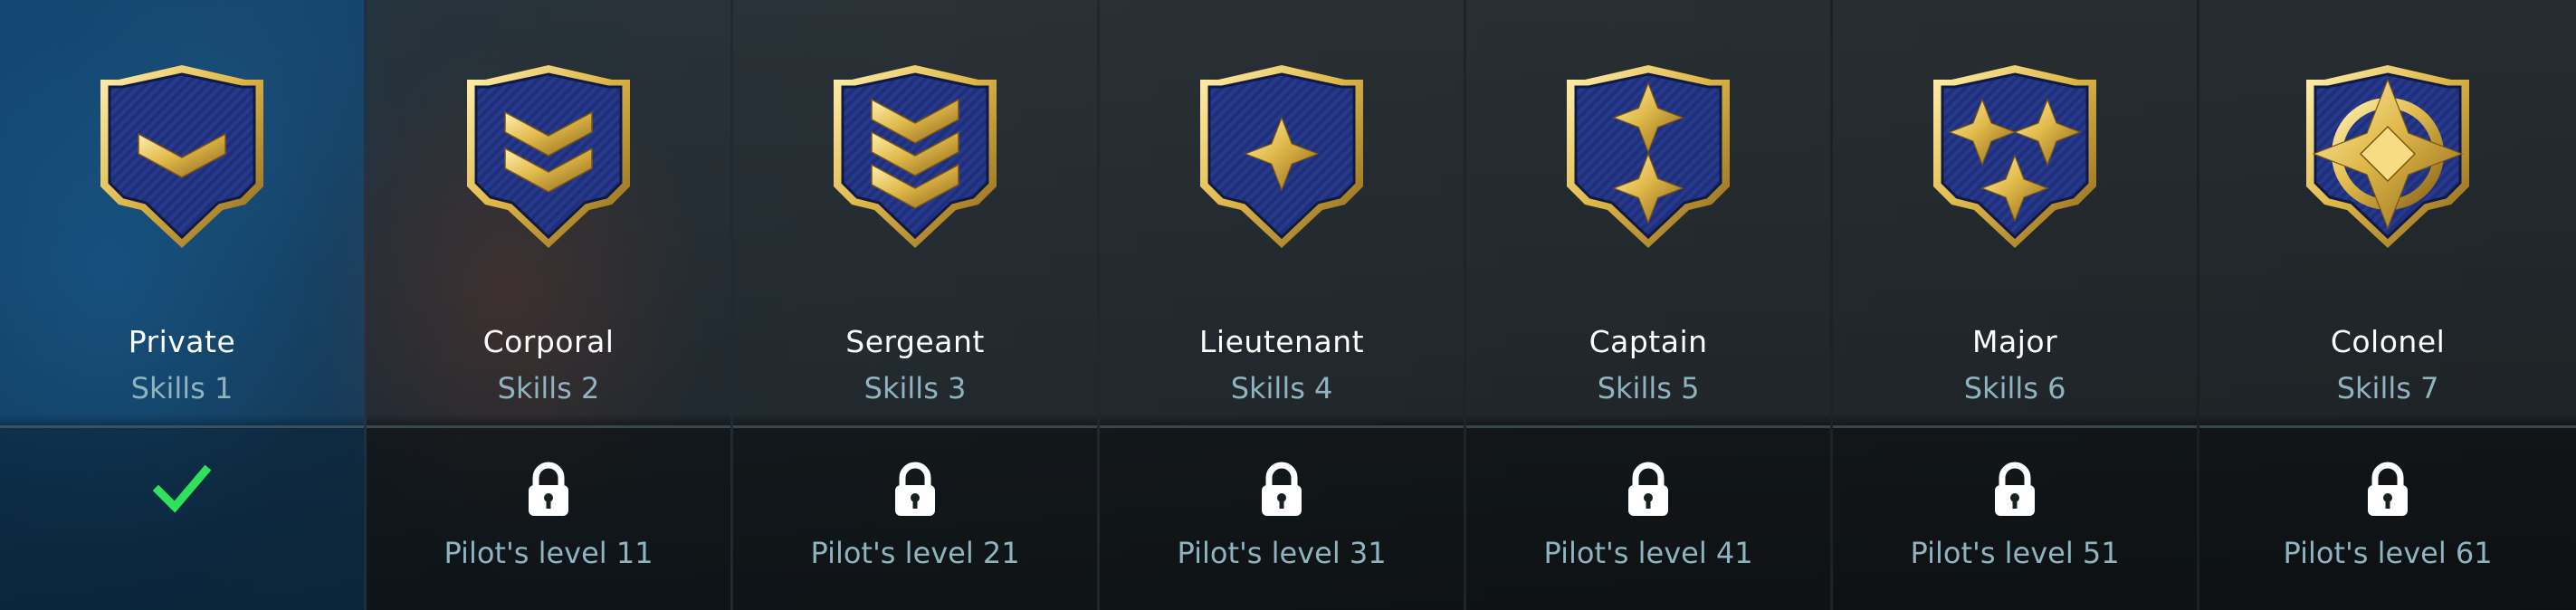  Describe the element at coordinates (182, 489) in the screenshot. I see `check-icon` at that location.